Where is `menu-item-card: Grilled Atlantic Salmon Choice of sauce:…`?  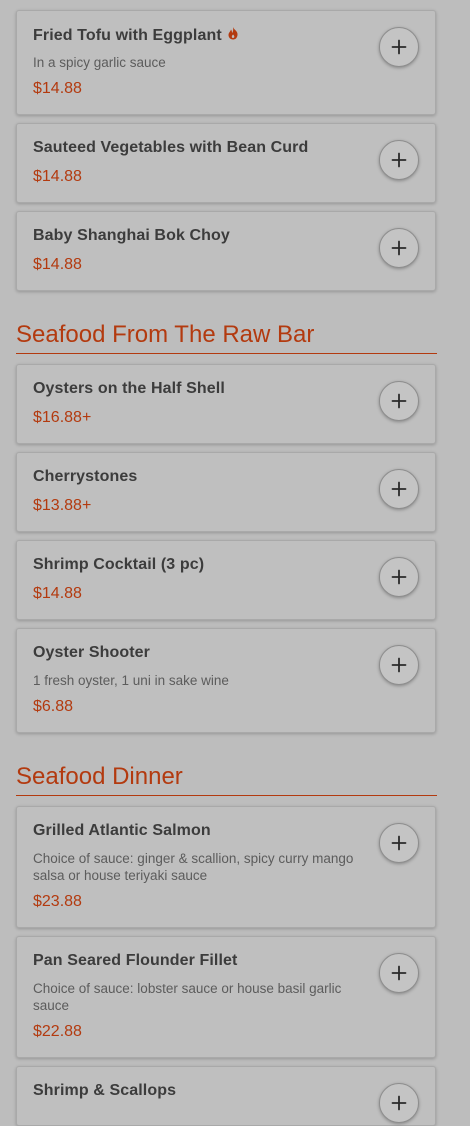 menu-item-card: Grilled Atlantic Salmon Choice of sauce:… is located at coordinates (226, 867).